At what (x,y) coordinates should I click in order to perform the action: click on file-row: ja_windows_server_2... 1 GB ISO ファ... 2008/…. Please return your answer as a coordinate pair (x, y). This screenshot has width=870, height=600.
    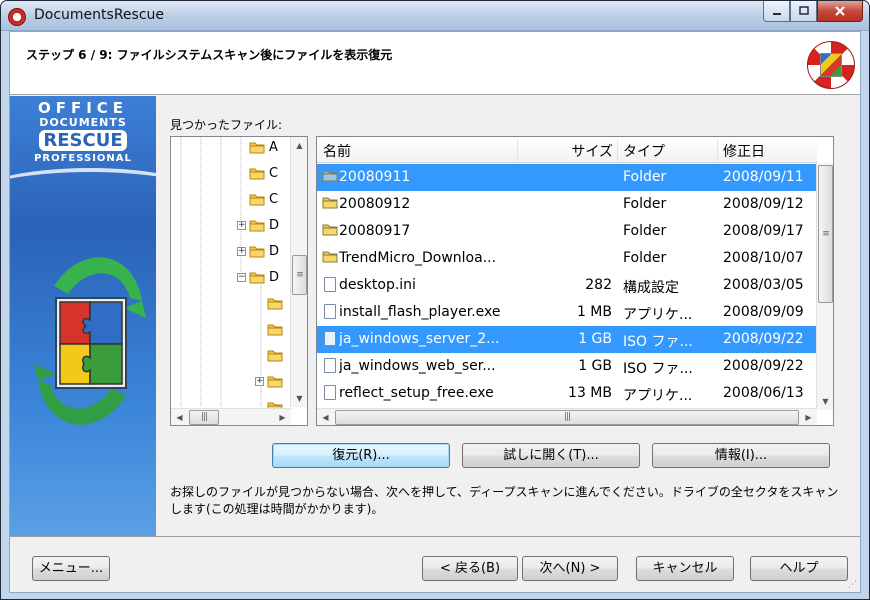
    Looking at the image, I should click on (567, 339).